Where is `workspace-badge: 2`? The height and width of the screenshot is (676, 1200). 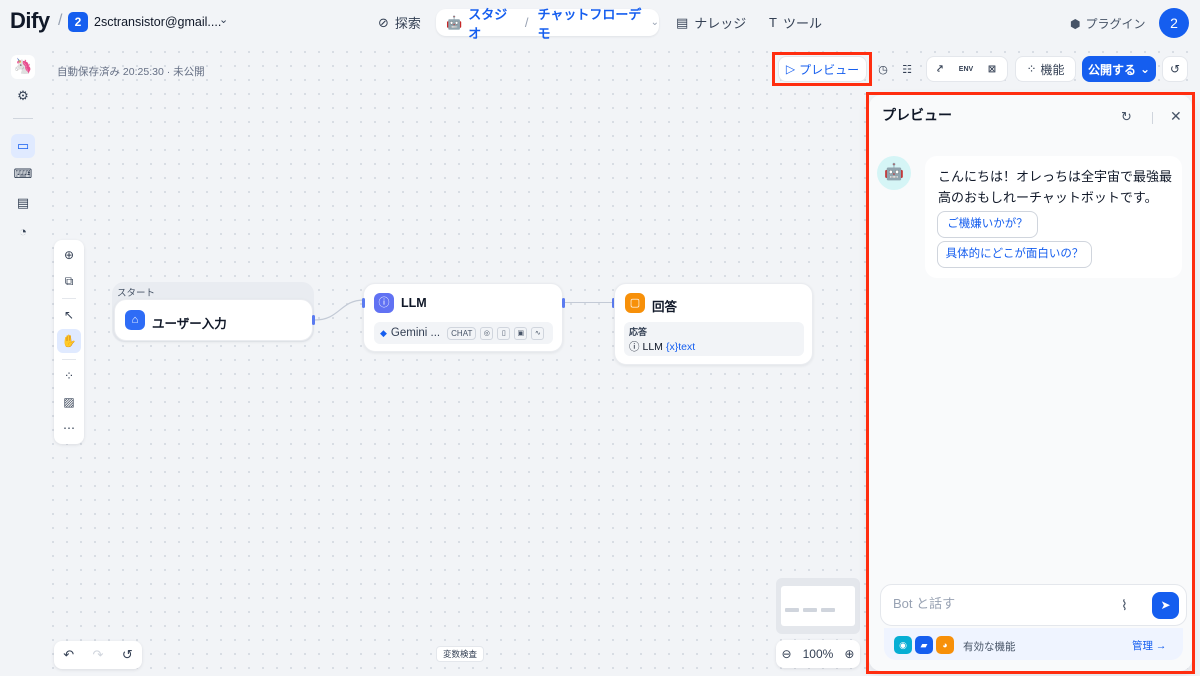 workspace-badge: 2 is located at coordinates (78, 22).